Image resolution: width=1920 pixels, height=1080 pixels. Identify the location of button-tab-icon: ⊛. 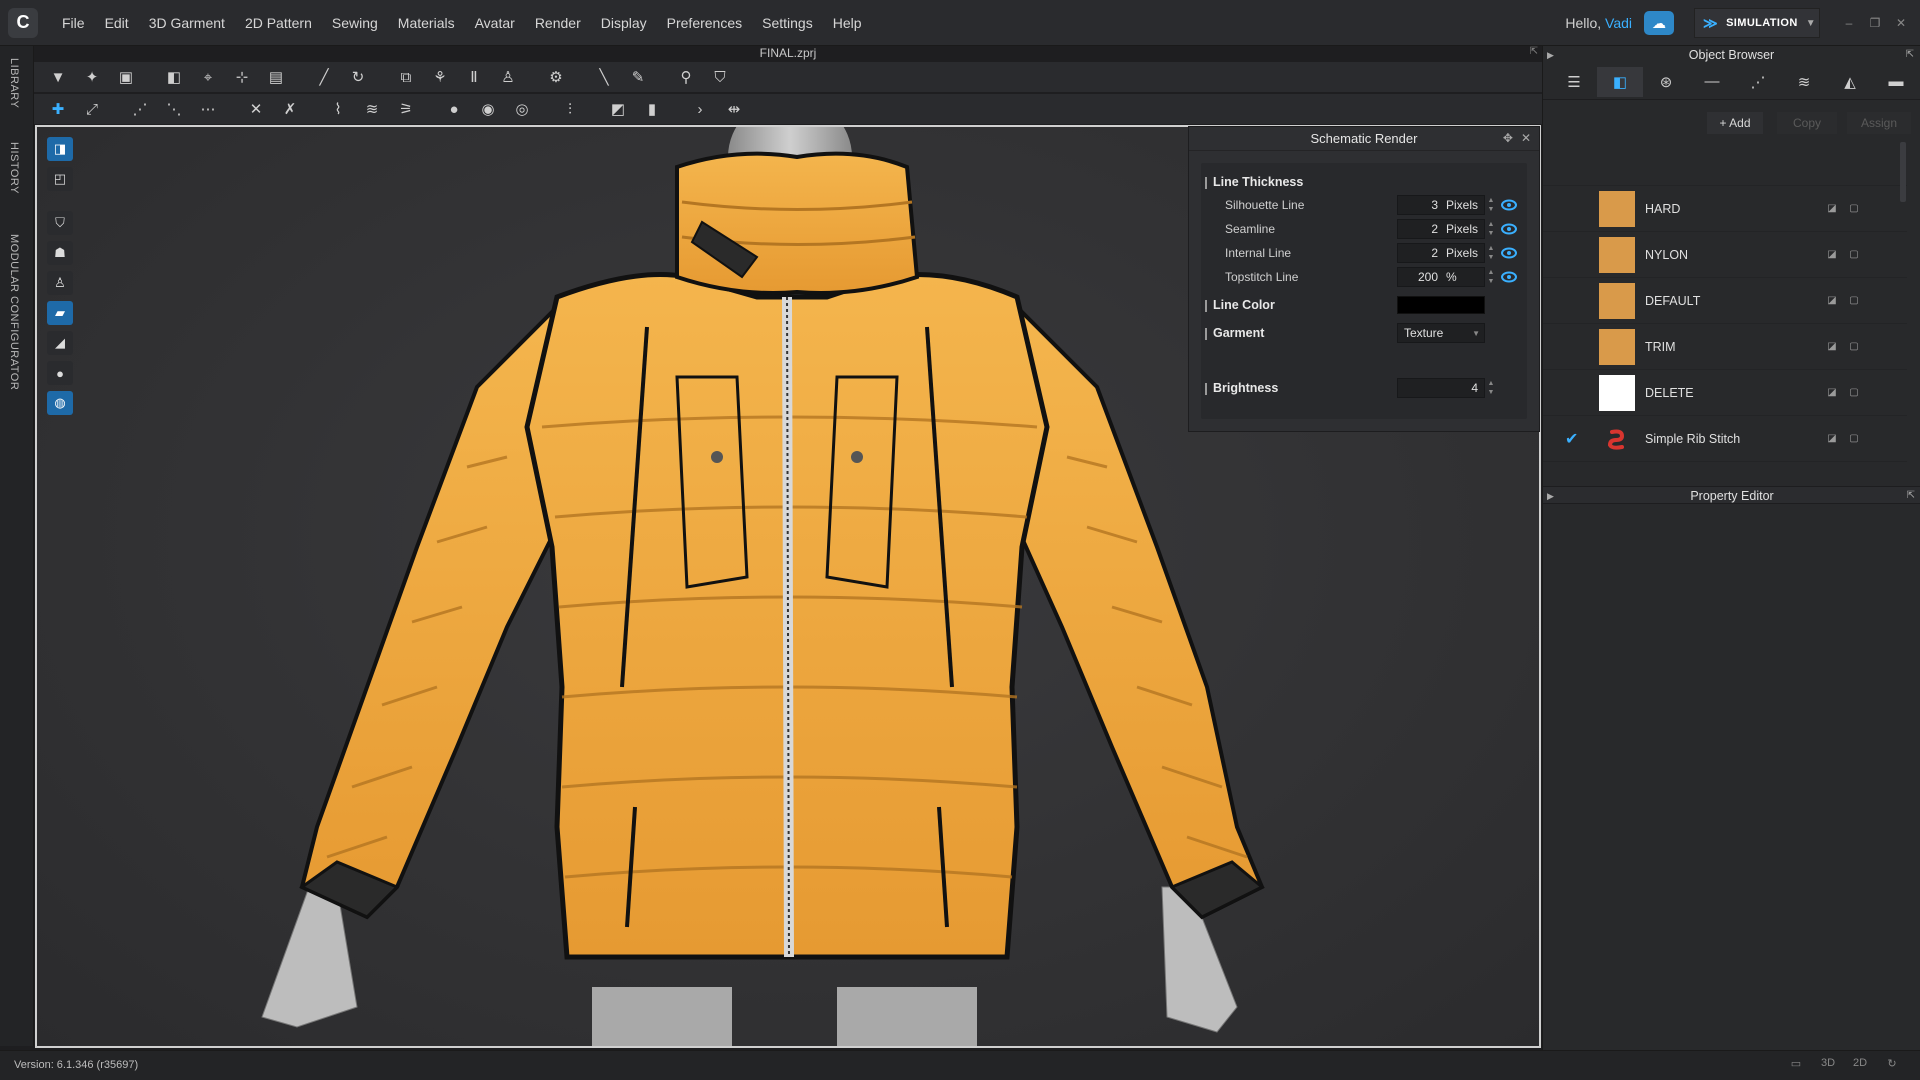
(1666, 82).